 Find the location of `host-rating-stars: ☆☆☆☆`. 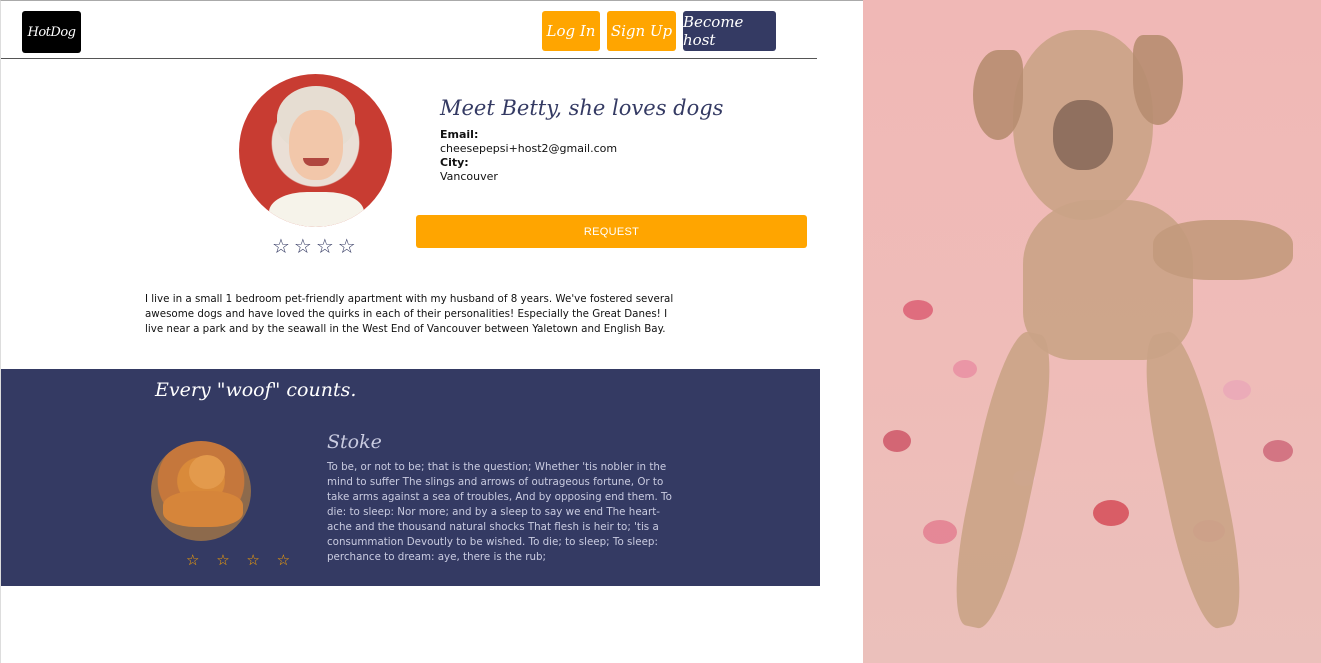

host-rating-stars: ☆☆☆☆ is located at coordinates (316, 246).